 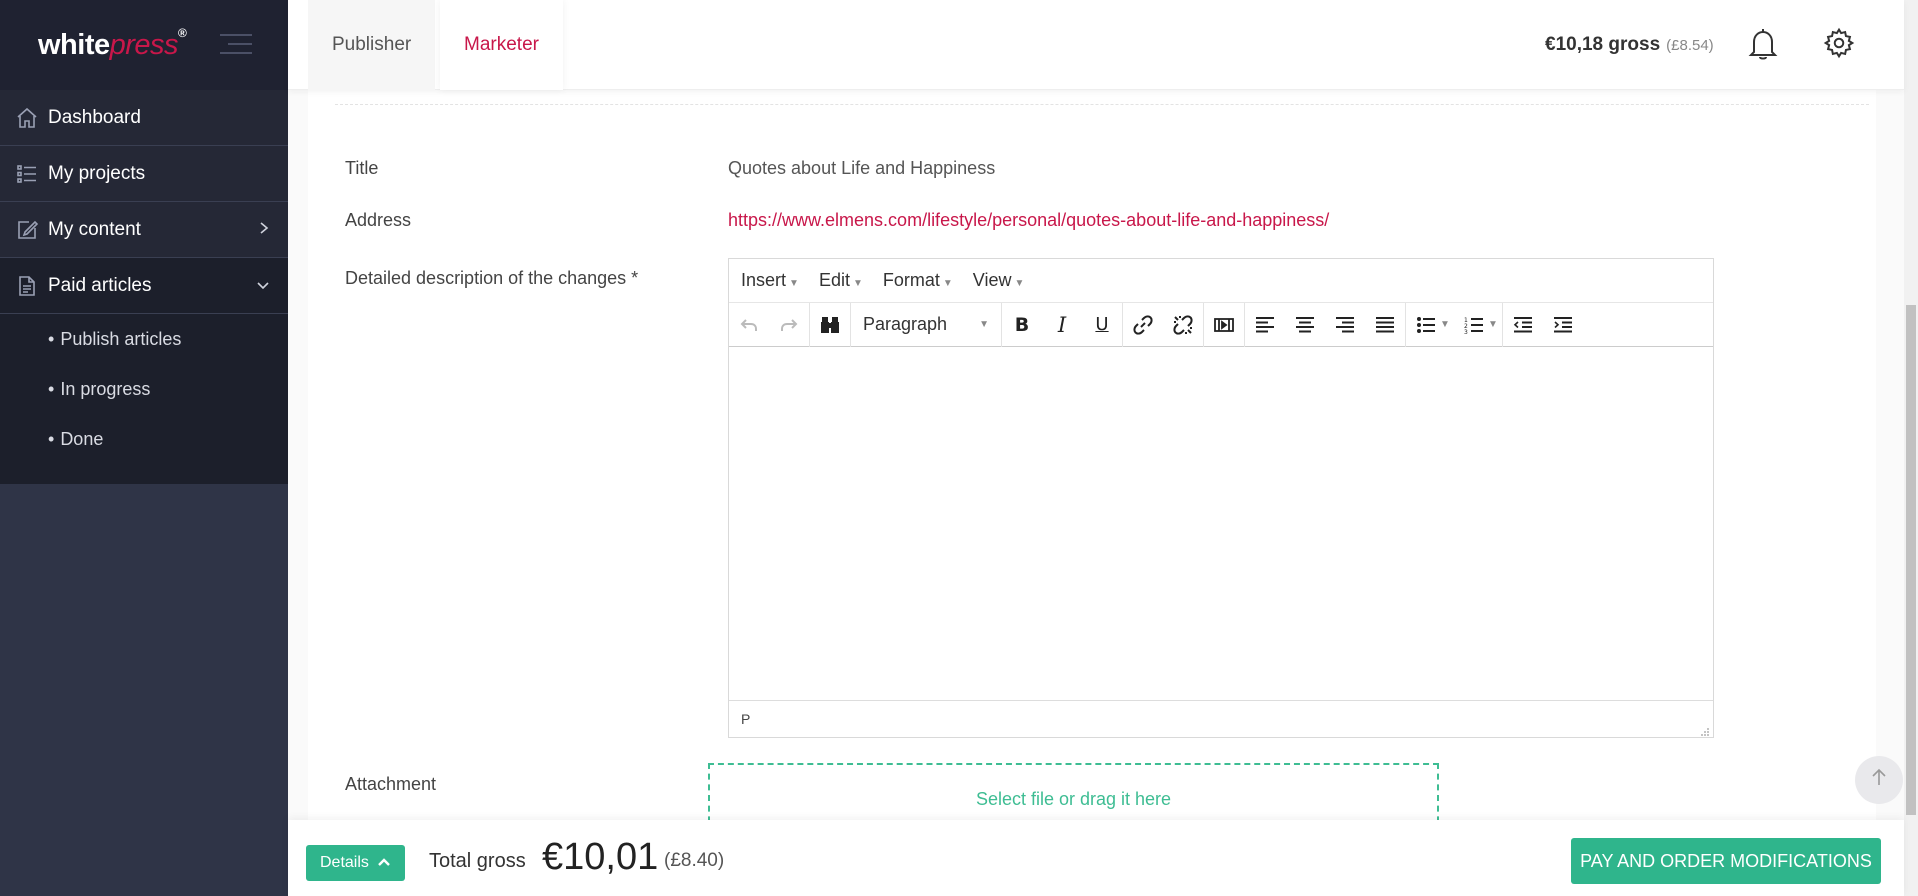 What do you see at coordinates (1629, 45) in the screenshot?
I see `account-balance: €10,18 gross (£8.54)` at bounding box center [1629, 45].